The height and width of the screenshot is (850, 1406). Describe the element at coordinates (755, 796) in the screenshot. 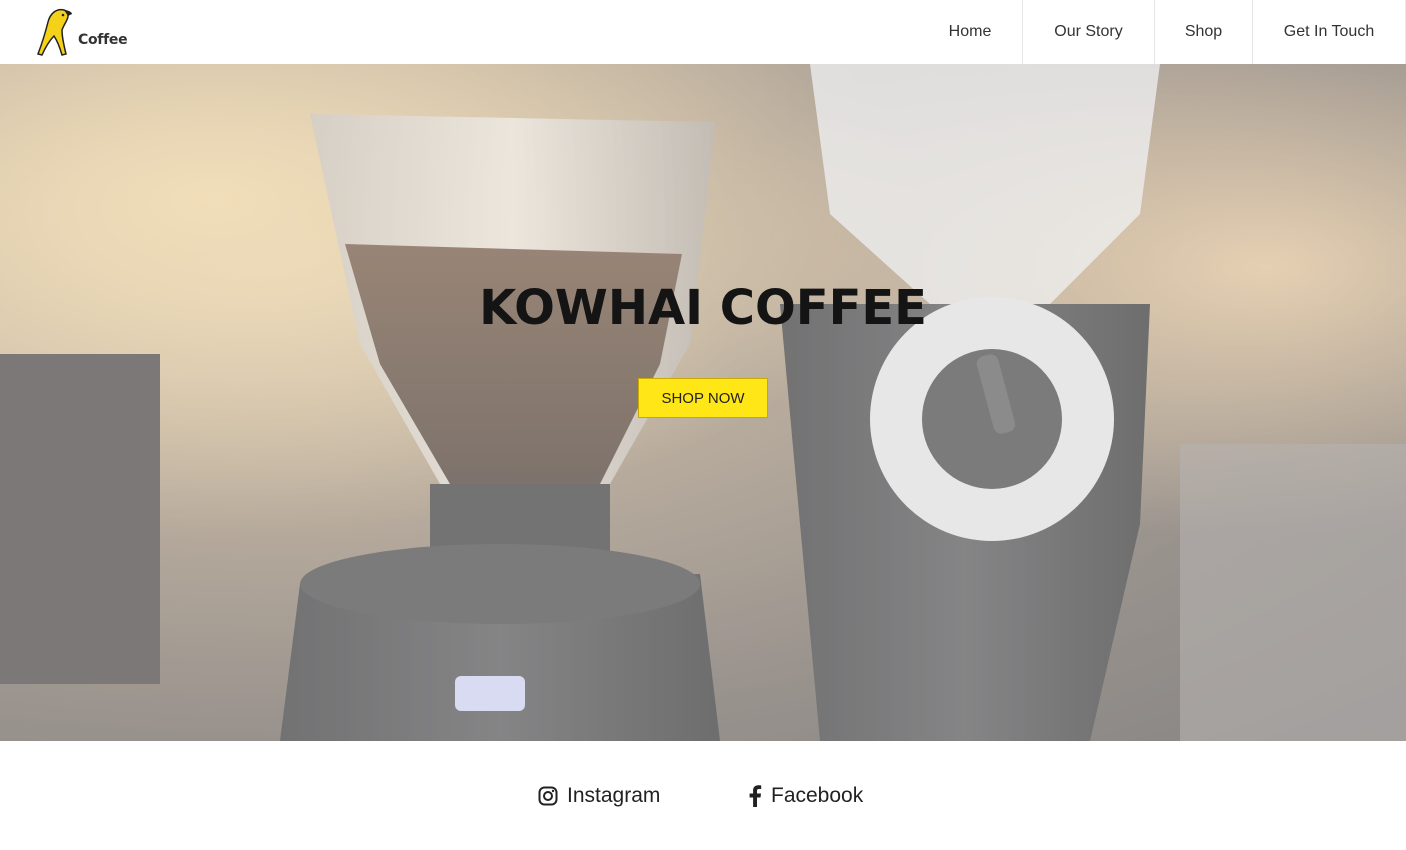

I see `facebook-icon` at that location.